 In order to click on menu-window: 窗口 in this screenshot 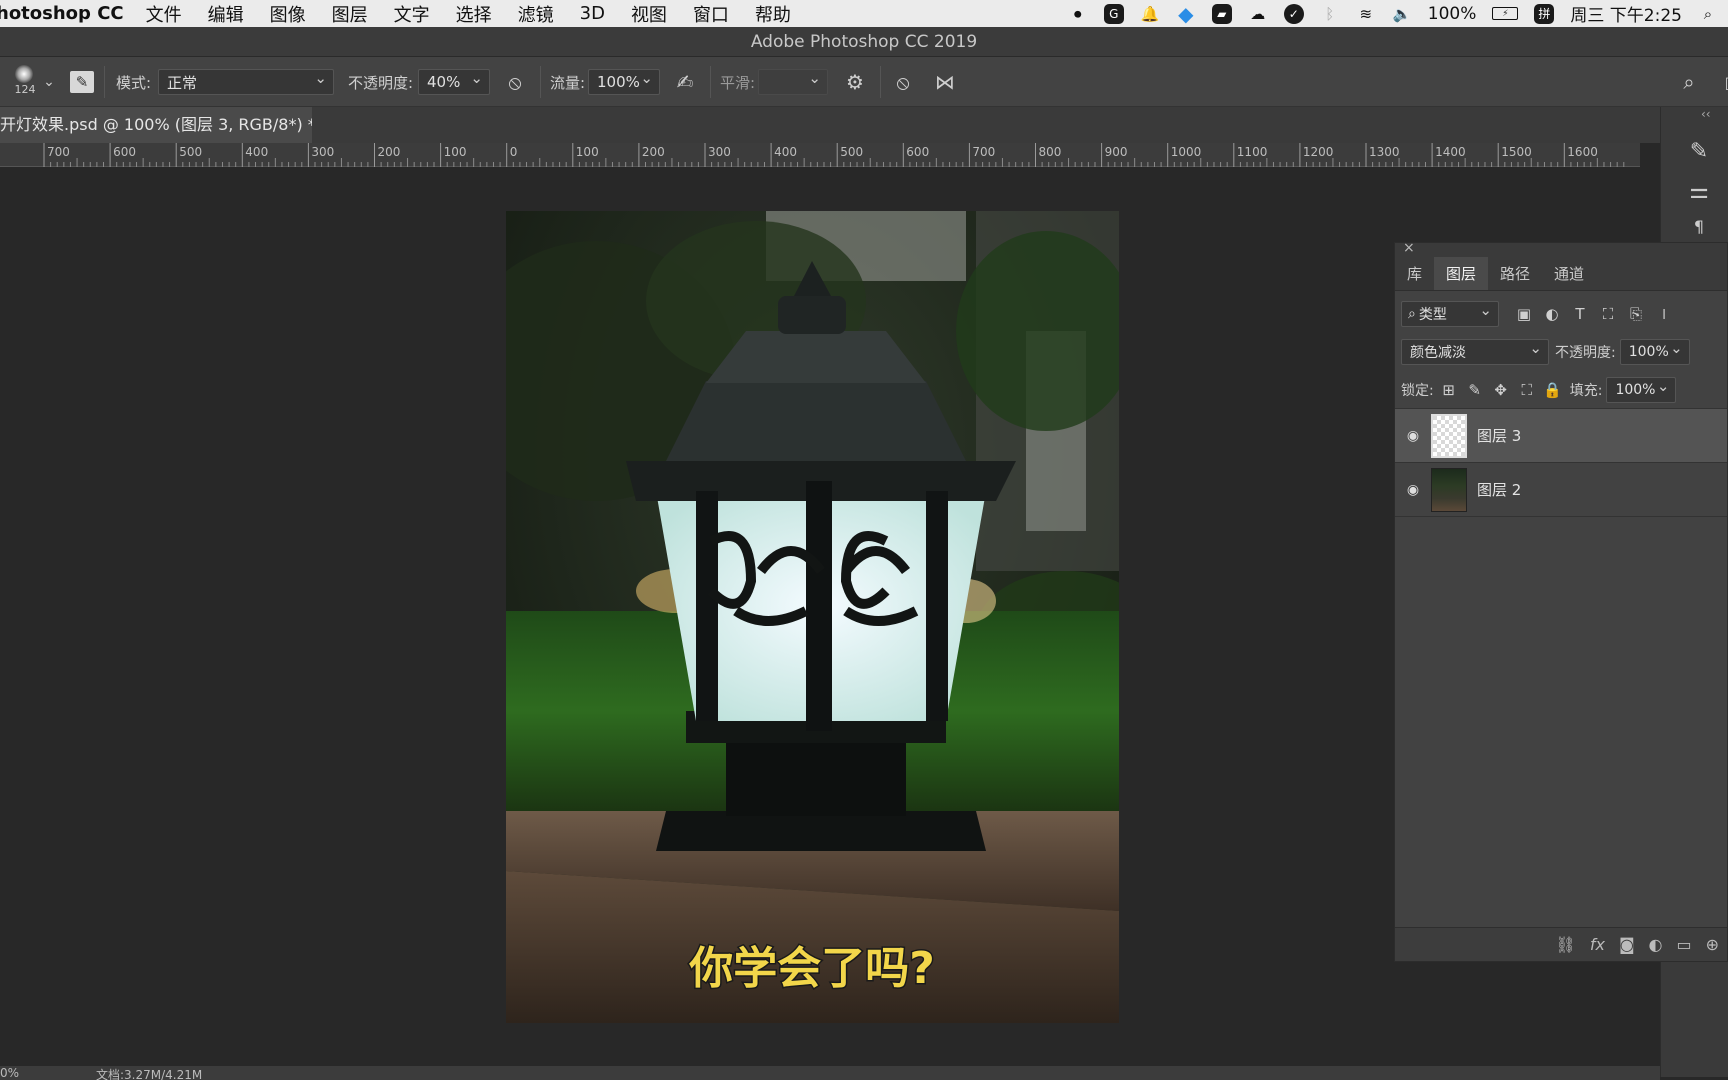, I will do `click(711, 14)`.